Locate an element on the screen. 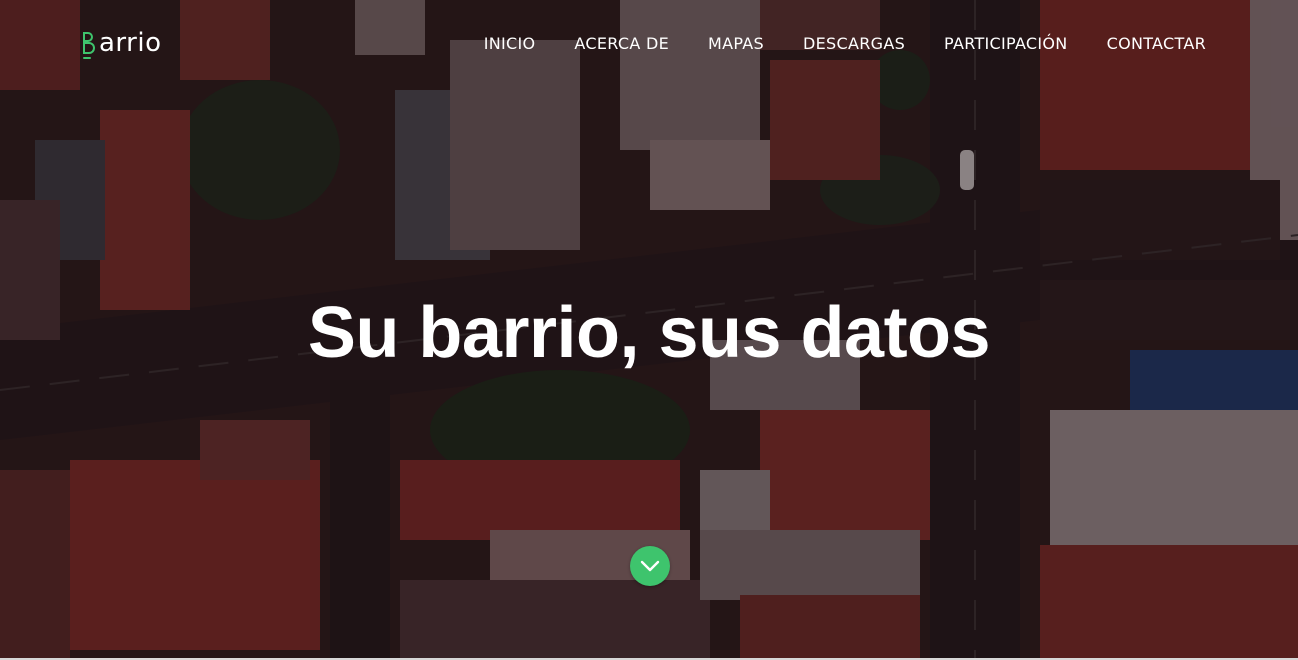 The image size is (1298, 660). nav-item-descargas: DESCARGAS is located at coordinates (854, 44).